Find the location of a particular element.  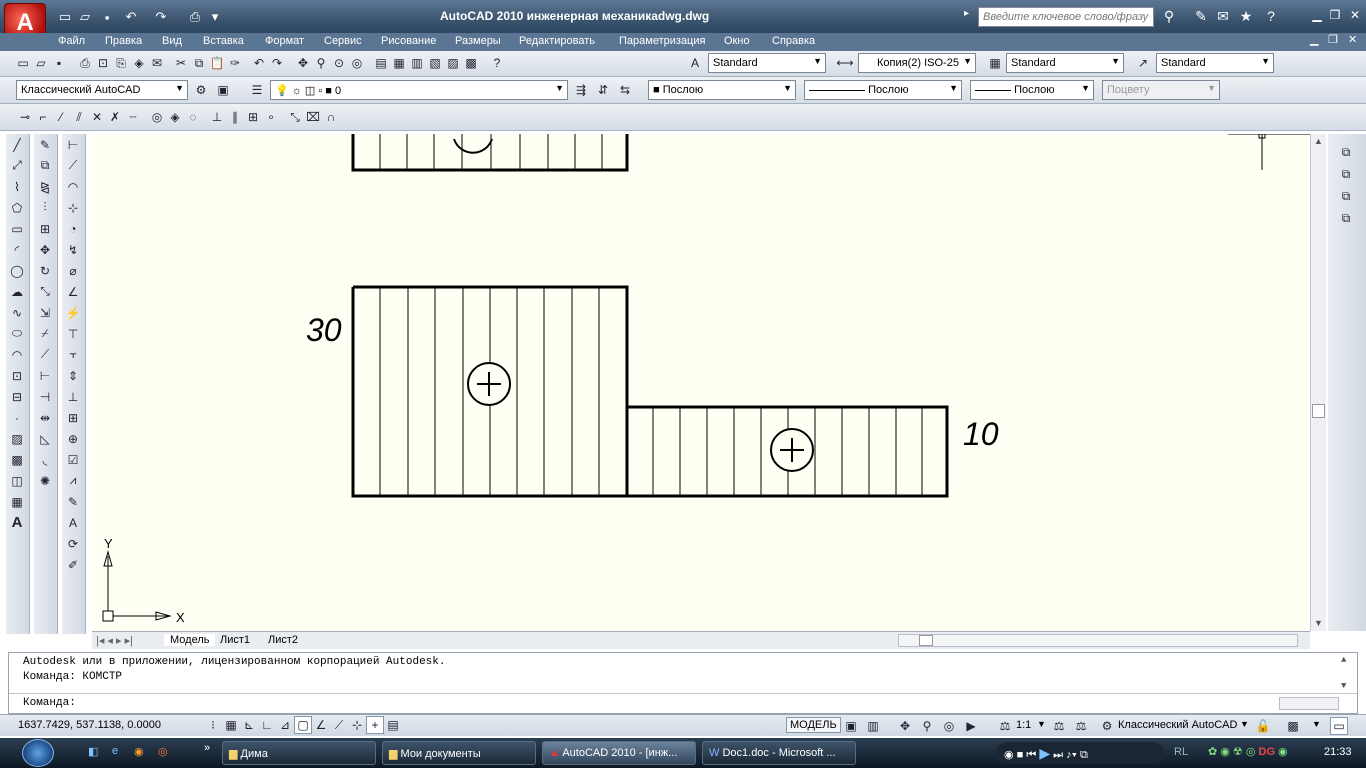

annotation-scale-value: 1:1 is located at coordinates (1023, 725).